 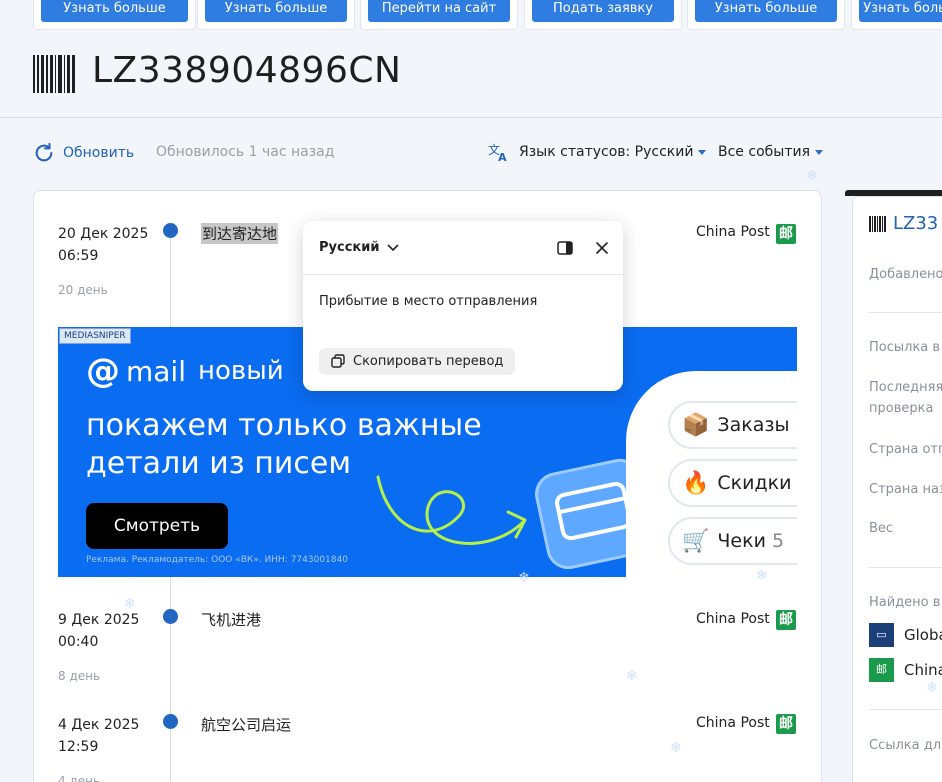 I want to click on translation-text: Прибытие в место отправления, so click(x=428, y=301).